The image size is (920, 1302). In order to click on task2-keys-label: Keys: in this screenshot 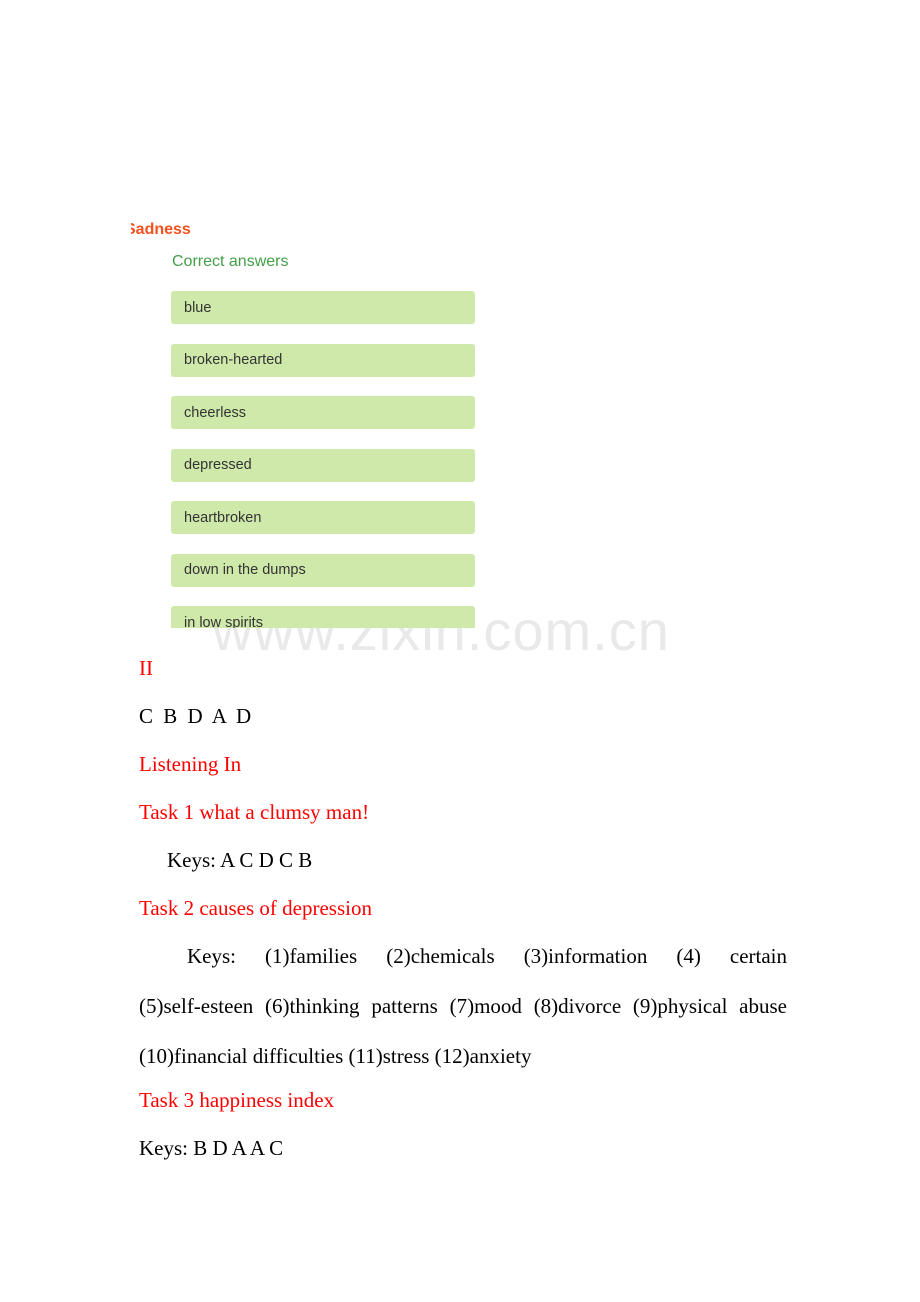, I will do `click(211, 956)`.